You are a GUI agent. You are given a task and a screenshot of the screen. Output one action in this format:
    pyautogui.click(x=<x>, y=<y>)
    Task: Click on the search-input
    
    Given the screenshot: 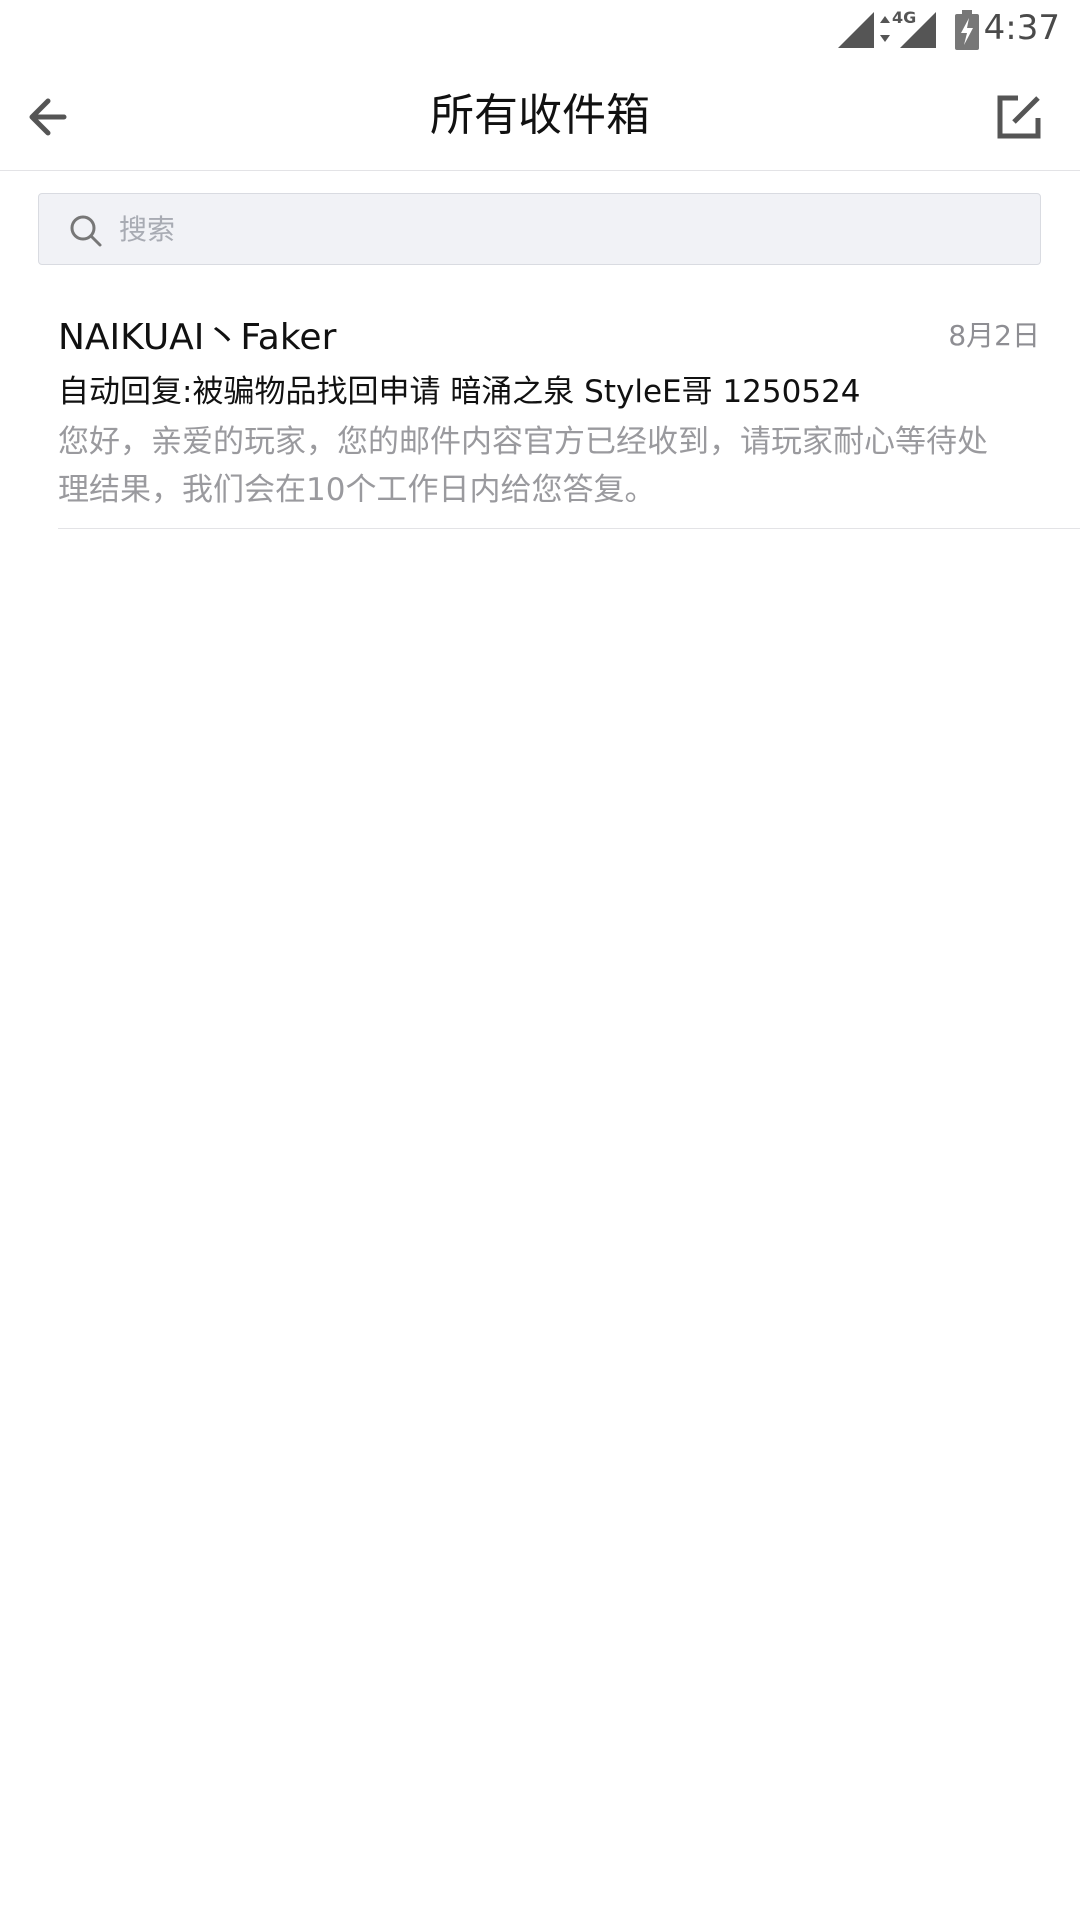 What is the action you would take?
    pyautogui.click(x=569, y=229)
    